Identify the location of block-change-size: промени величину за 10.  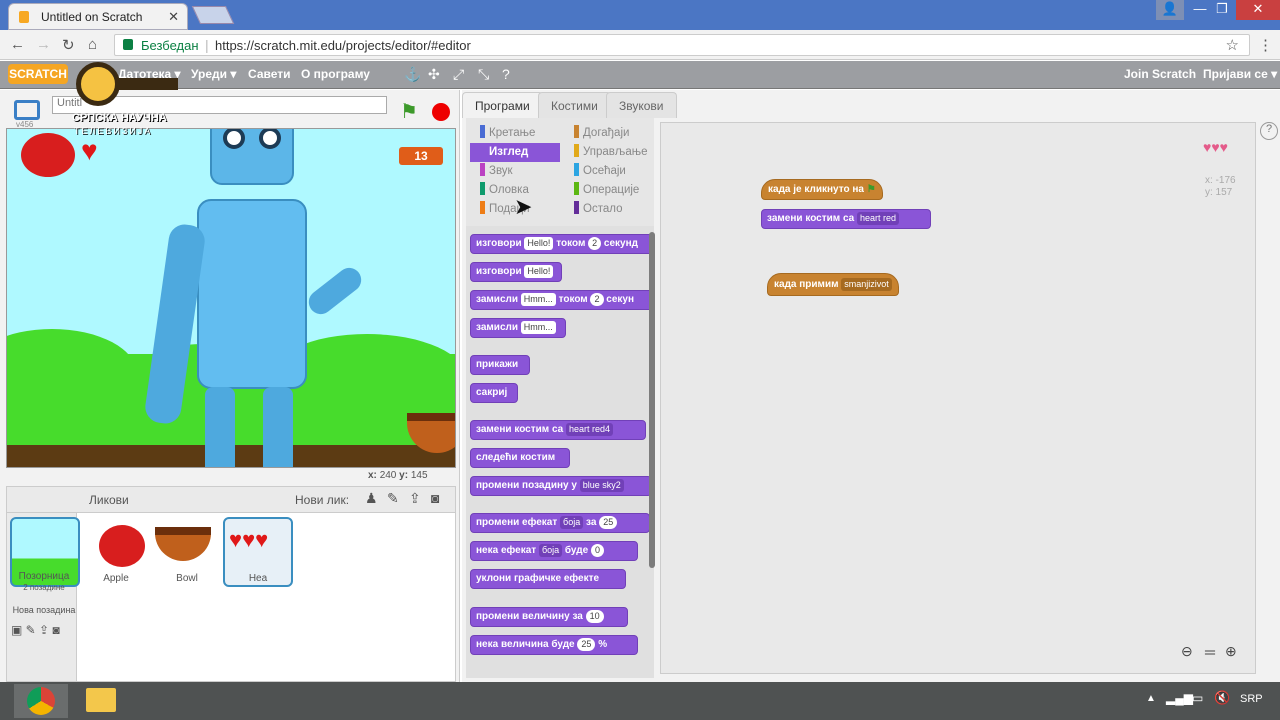
(549, 617).